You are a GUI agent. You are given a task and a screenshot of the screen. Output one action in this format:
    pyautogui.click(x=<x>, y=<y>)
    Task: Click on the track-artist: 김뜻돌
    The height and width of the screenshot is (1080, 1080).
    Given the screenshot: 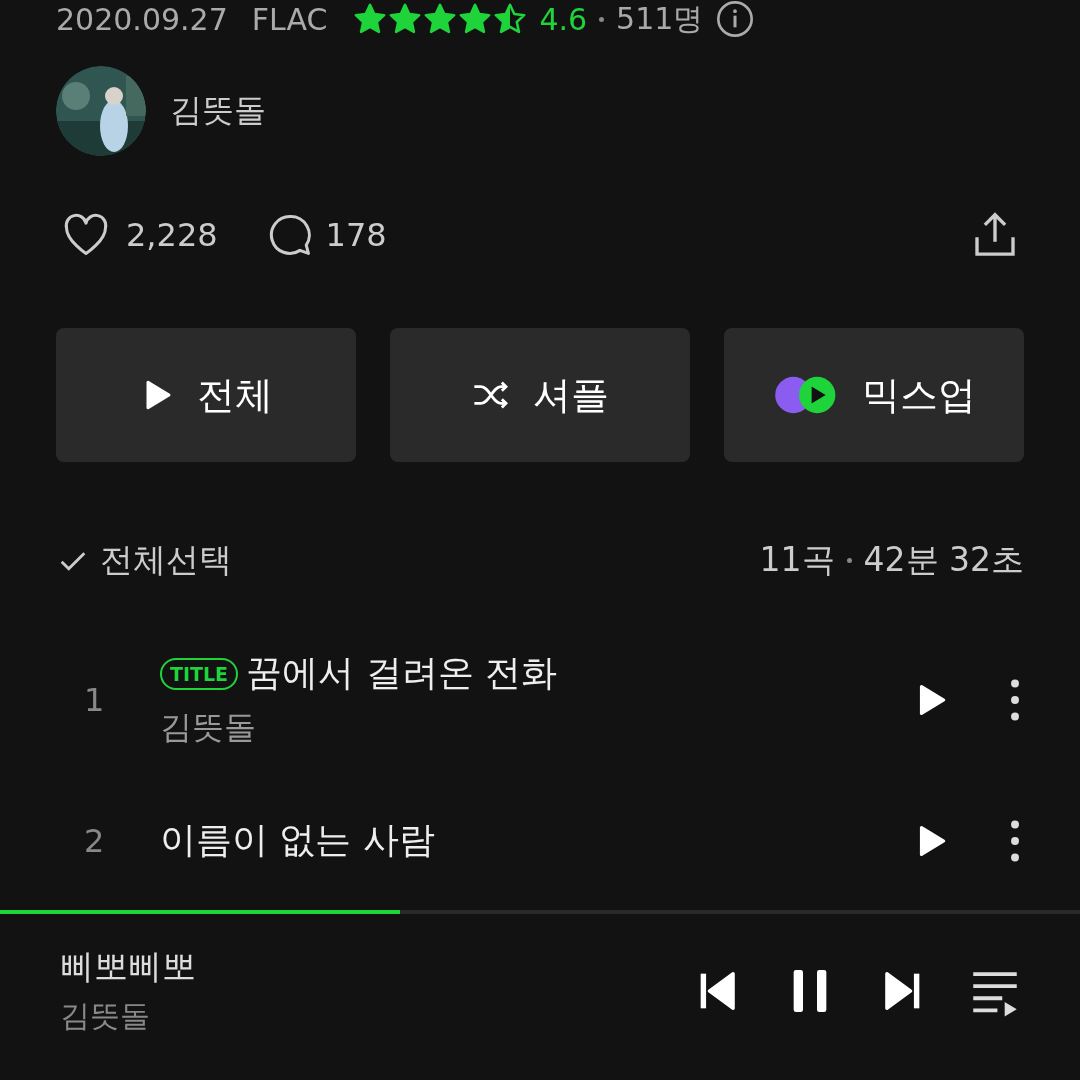 What is the action you would take?
    pyautogui.click(x=536, y=728)
    